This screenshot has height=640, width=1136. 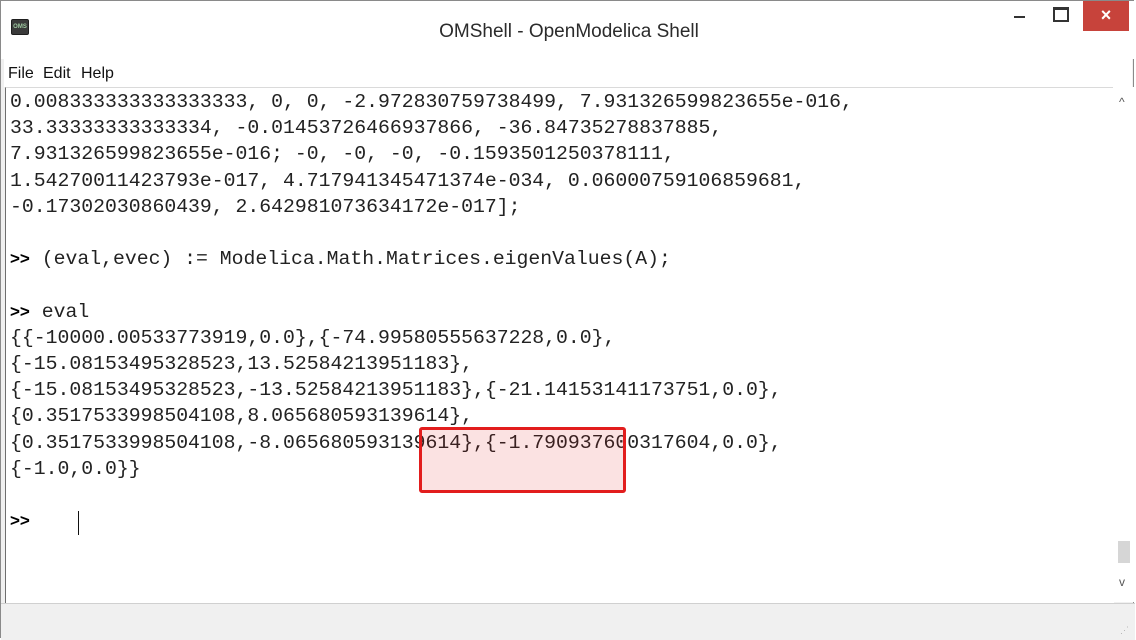 What do you see at coordinates (522, 460) in the screenshot?
I see `highlighted-eigenvalues-box` at bounding box center [522, 460].